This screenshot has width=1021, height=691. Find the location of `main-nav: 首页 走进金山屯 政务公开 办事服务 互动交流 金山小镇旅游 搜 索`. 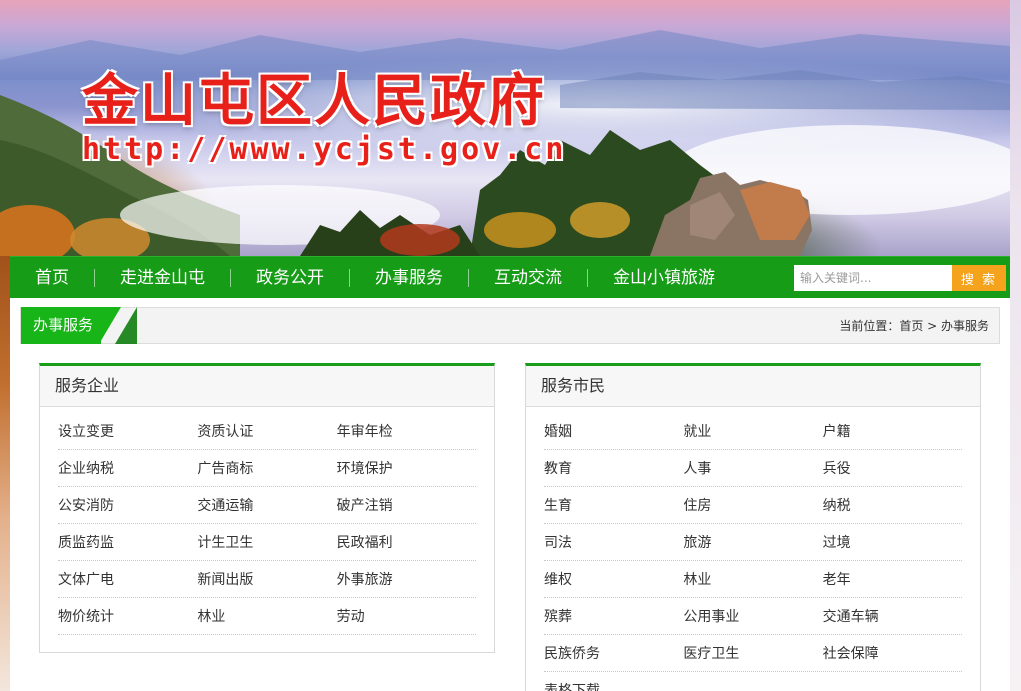

main-nav: 首页 走进金山屯 政务公开 办事服务 互动交流 金山小镇旅游 搜 索 is located at coordinates (510, 277).